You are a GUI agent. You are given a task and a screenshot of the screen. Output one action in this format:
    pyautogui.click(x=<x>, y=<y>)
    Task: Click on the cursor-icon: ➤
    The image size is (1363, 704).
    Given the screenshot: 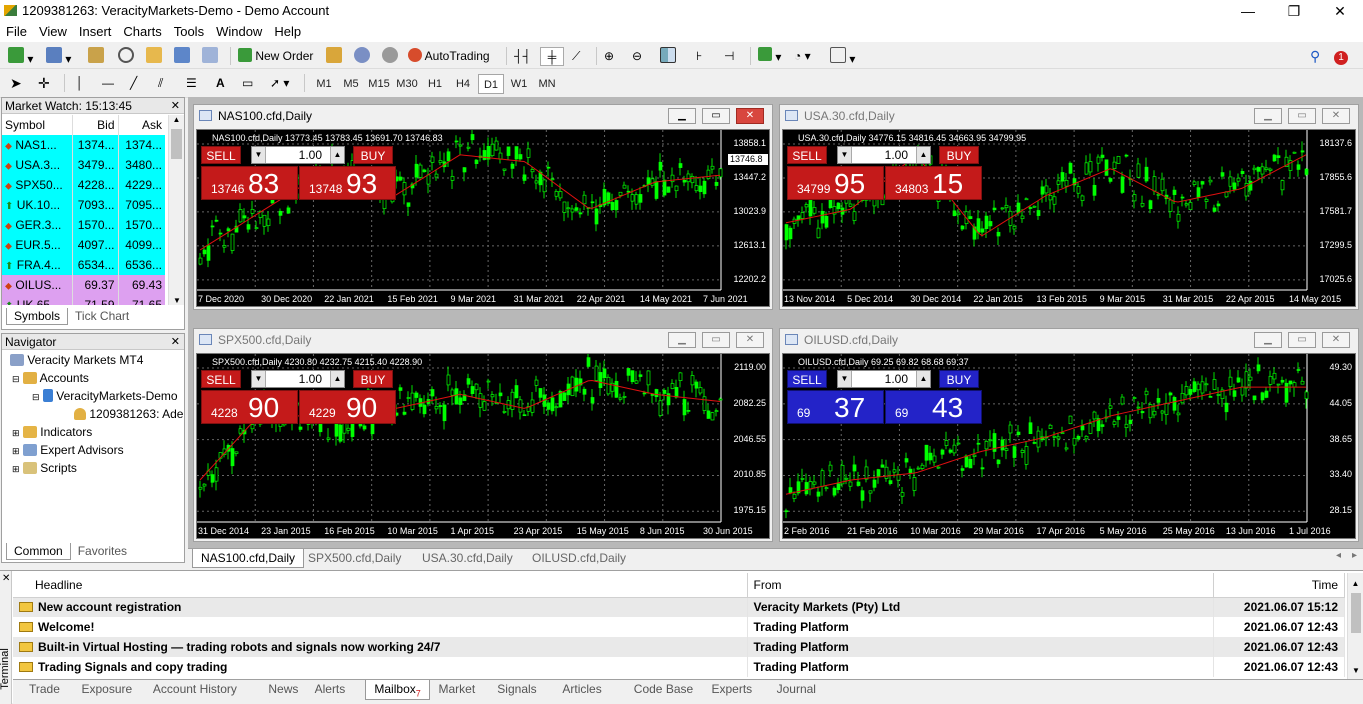 What is the action you would take?
    pyautogui.click(x=16, y=83)
    